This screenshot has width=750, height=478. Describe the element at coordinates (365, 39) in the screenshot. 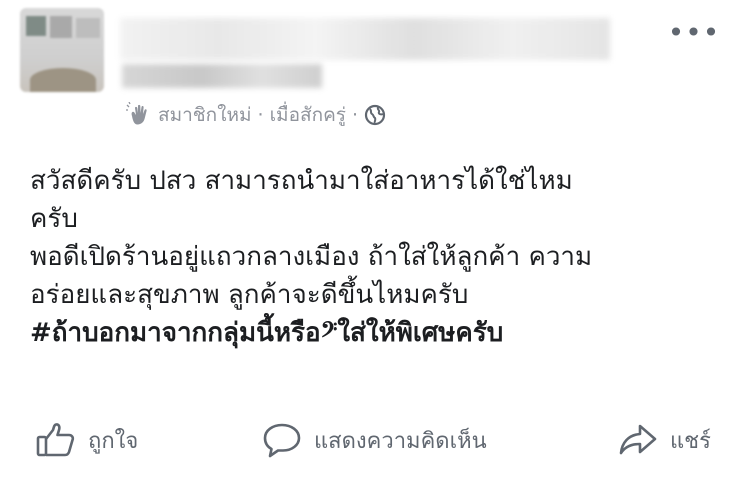

I see `author-name-redacted` at that location.